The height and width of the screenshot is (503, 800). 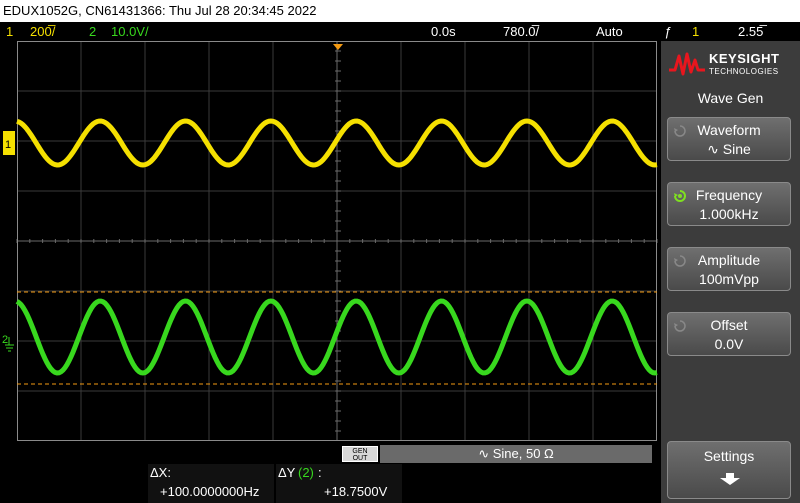 I want to click on trigger-mode: Auto, so click(x=609, y=31).